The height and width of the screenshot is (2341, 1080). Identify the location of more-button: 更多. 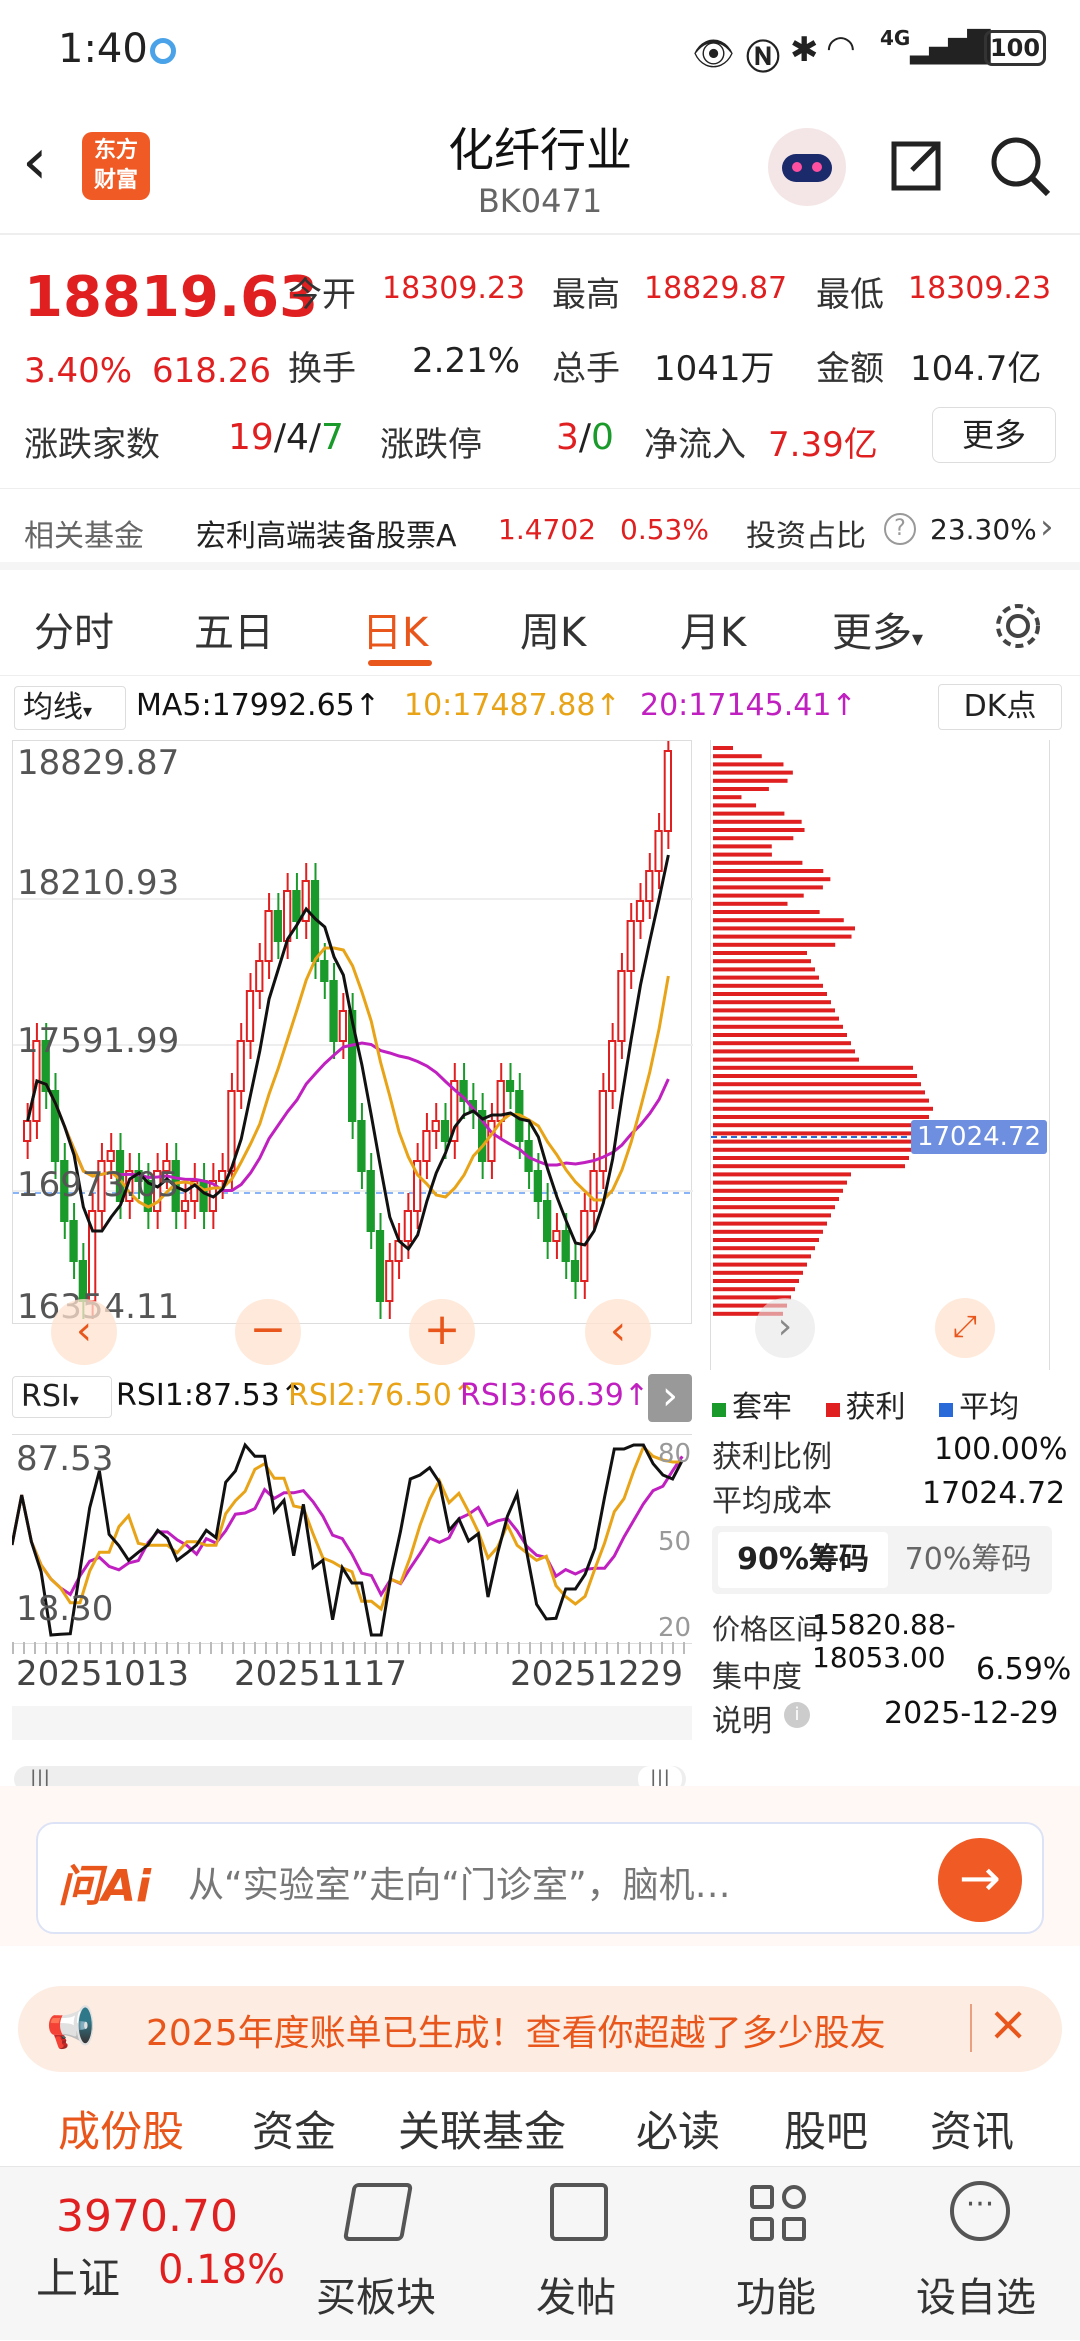
(994, 435).